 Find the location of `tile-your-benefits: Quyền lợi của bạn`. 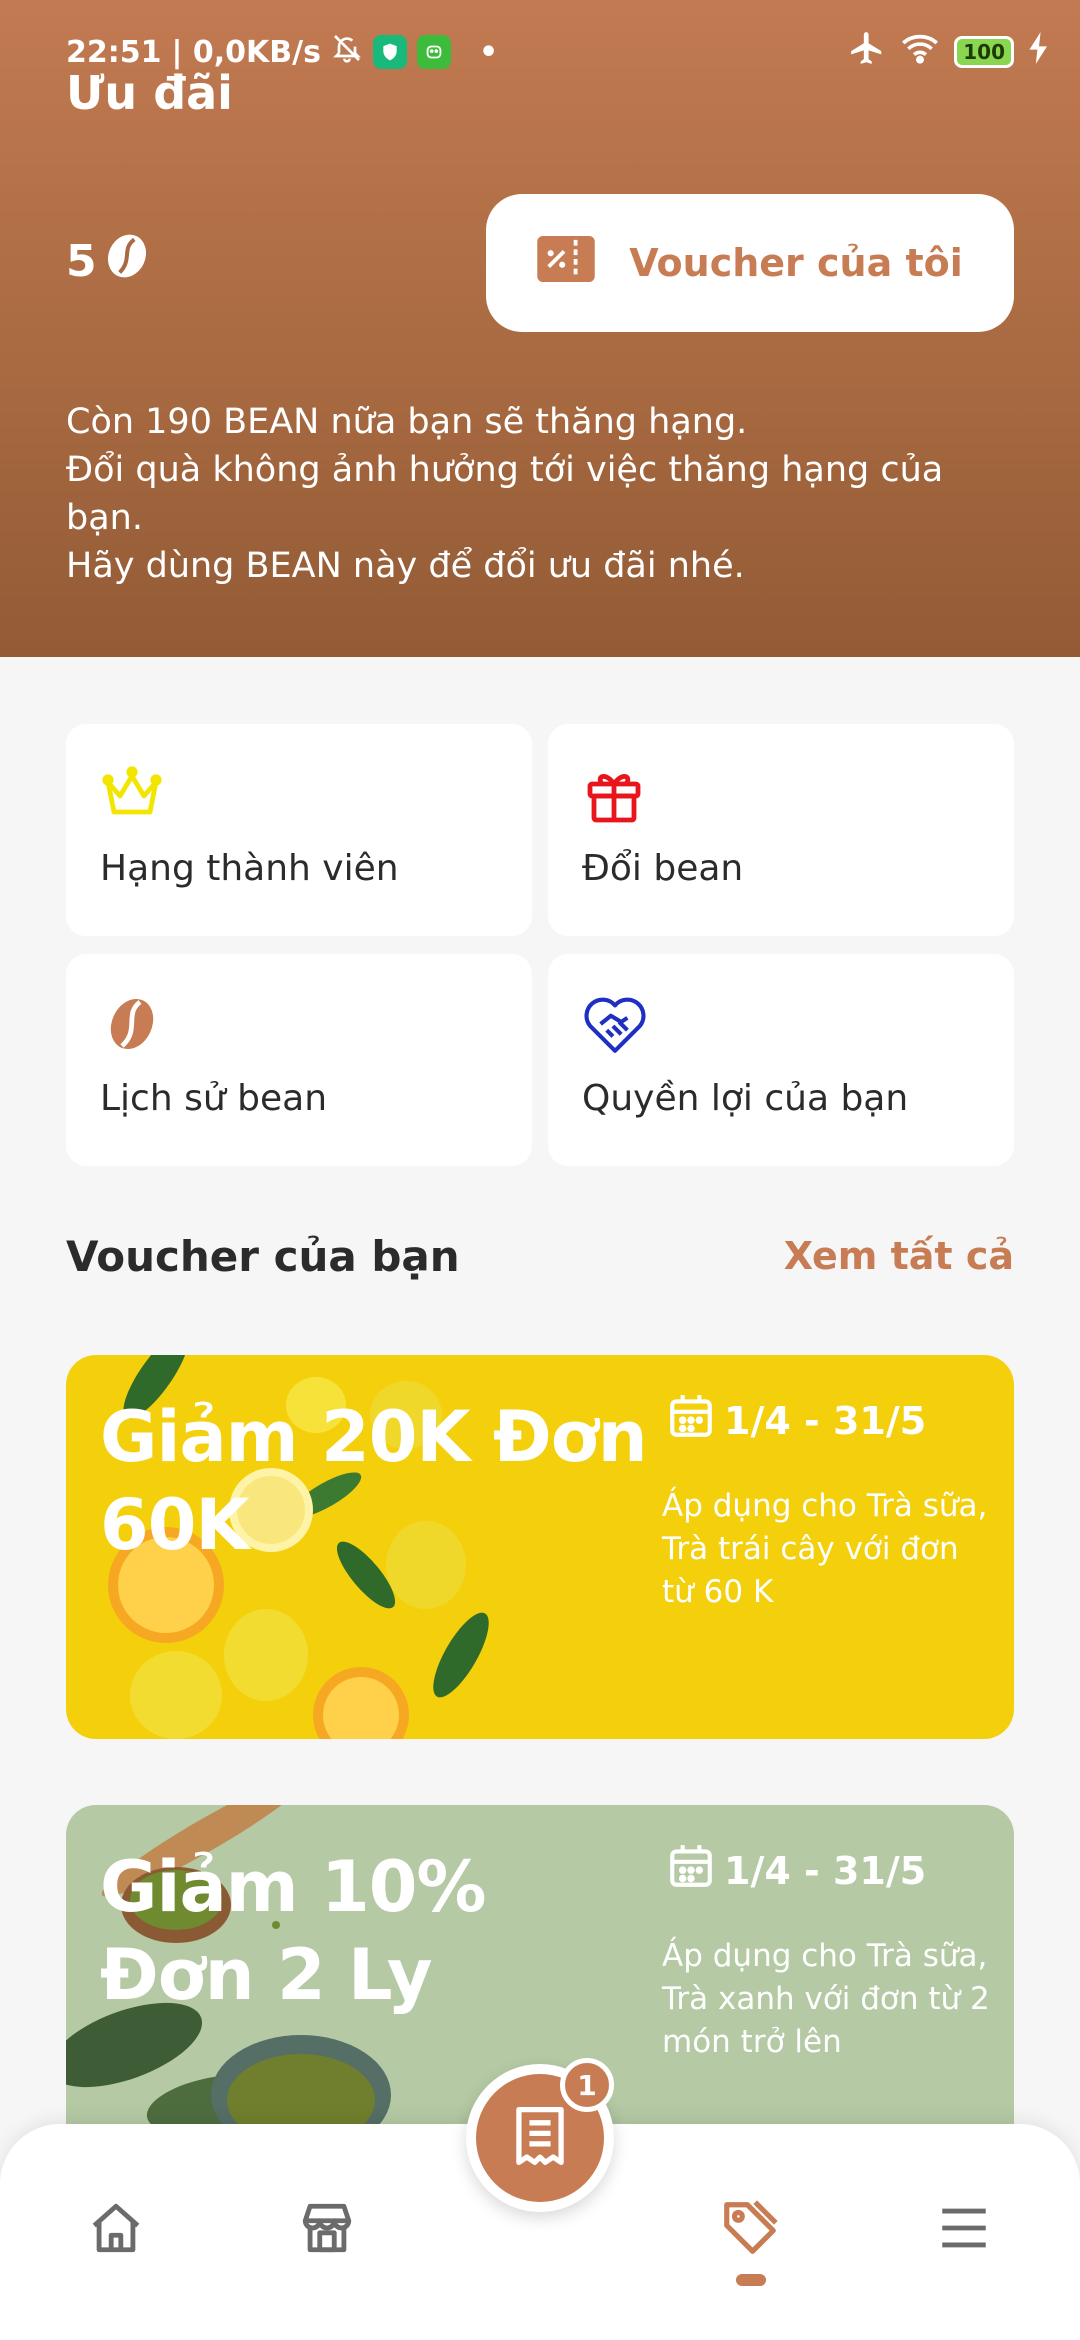

tile-your-benefits: Quyền lợi của bạn is located at coordinates (781, 1060).